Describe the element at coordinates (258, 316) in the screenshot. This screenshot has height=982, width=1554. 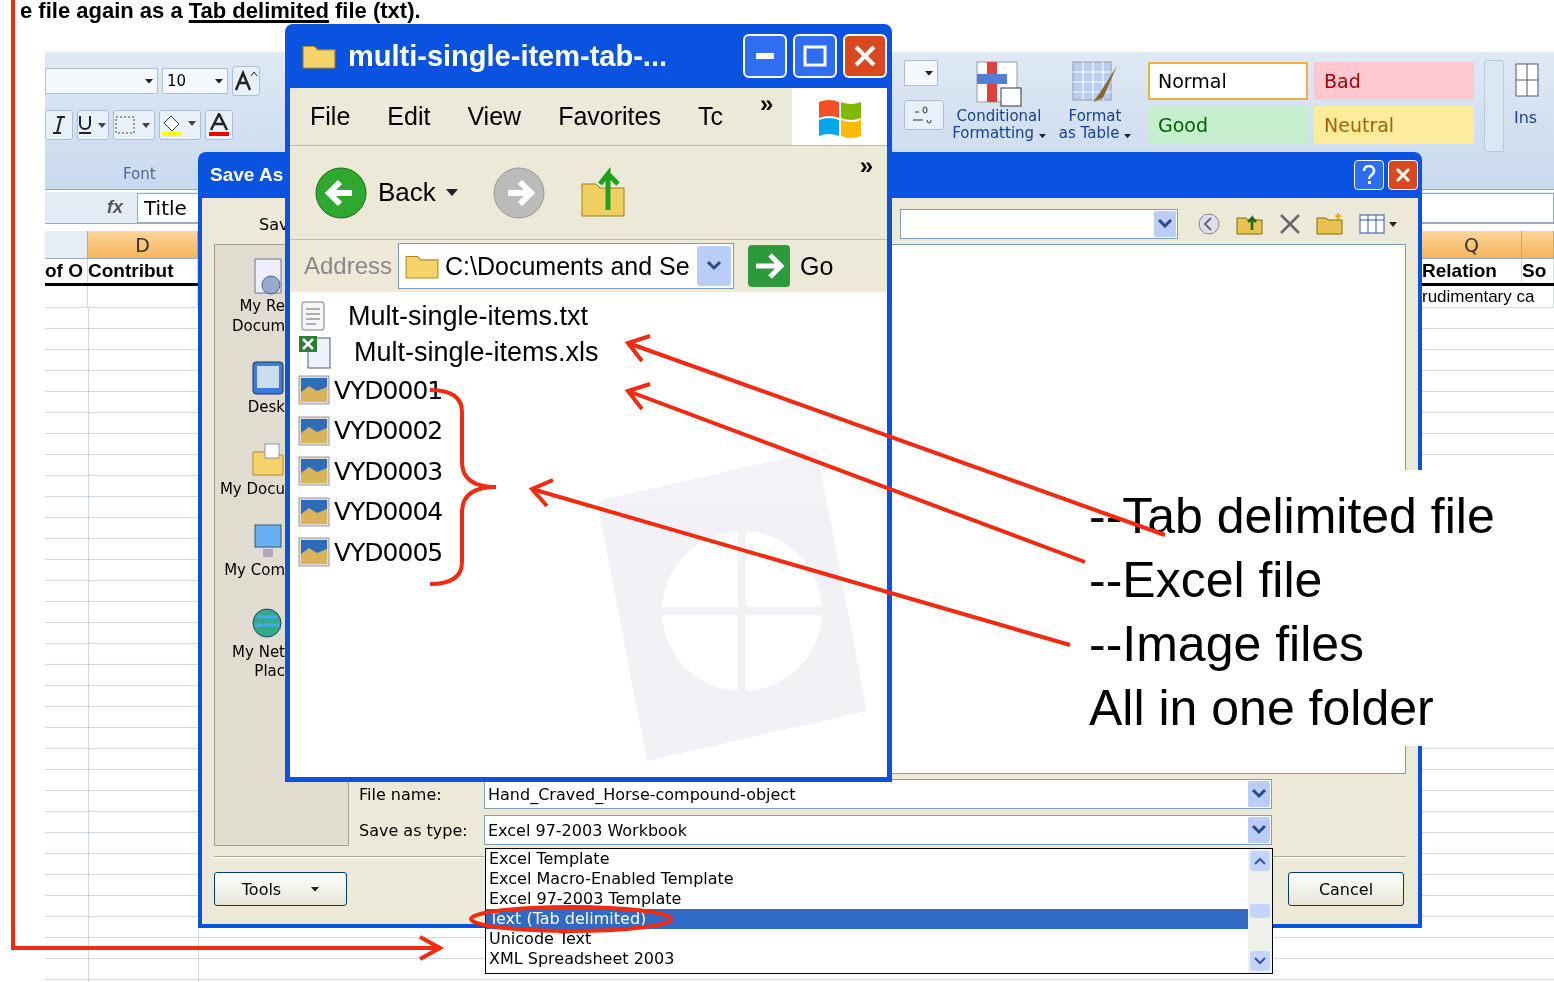
I see `place-label: My Re Docum` at that location.